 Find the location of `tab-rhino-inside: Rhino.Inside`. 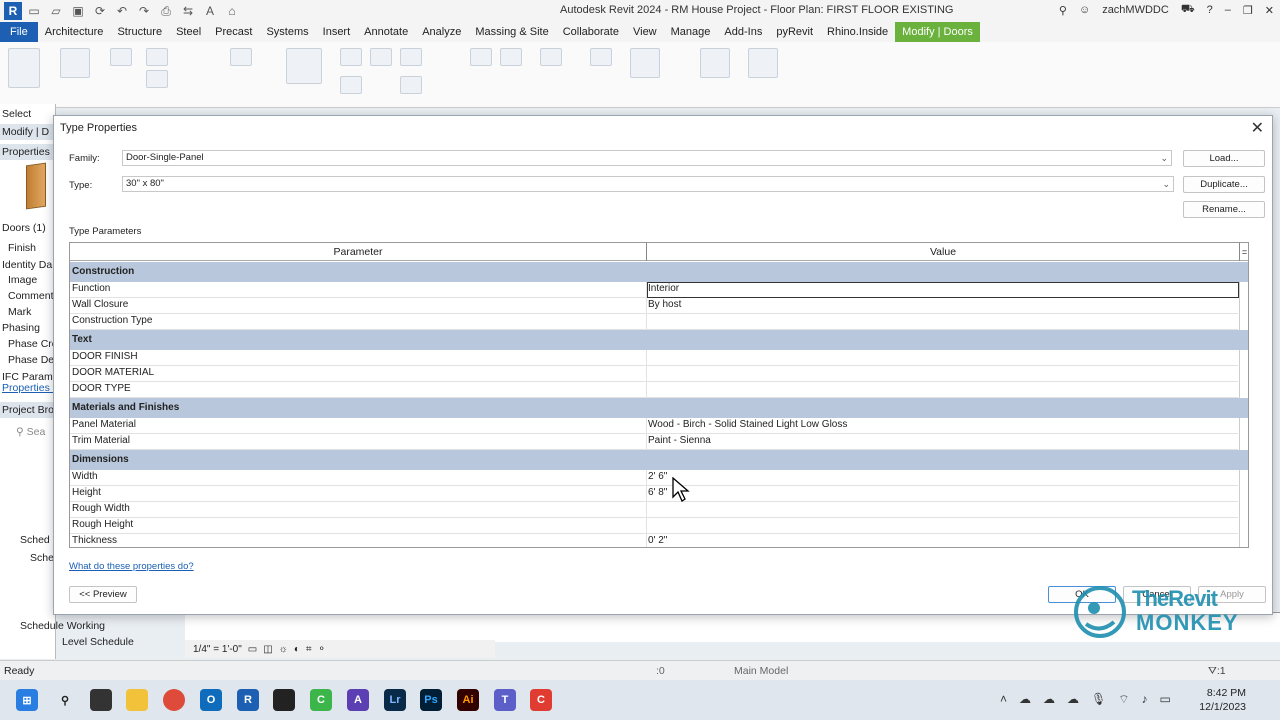

tab-rhino-inside: Rhino.Inside is located at coordinates (857, 32).